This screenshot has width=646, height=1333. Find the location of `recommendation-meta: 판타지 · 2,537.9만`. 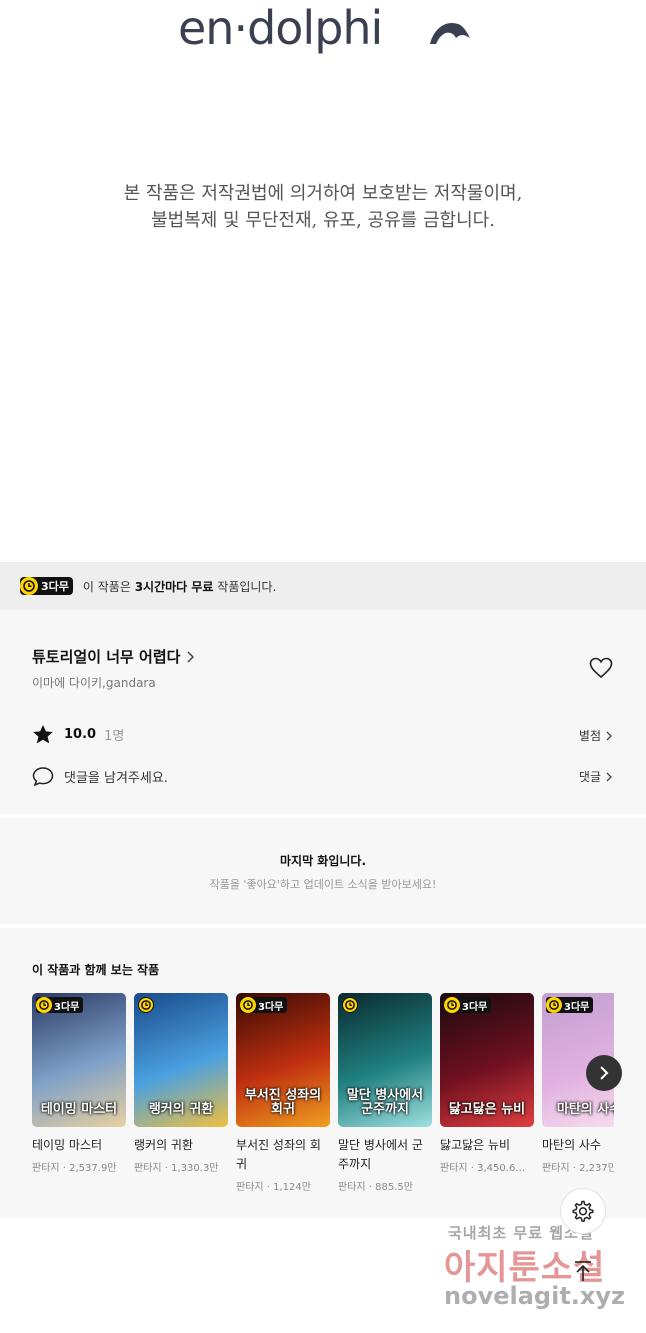

recommendation-meta: 판타지 · 2,537.9만 is located at coordinates (74, 1168).